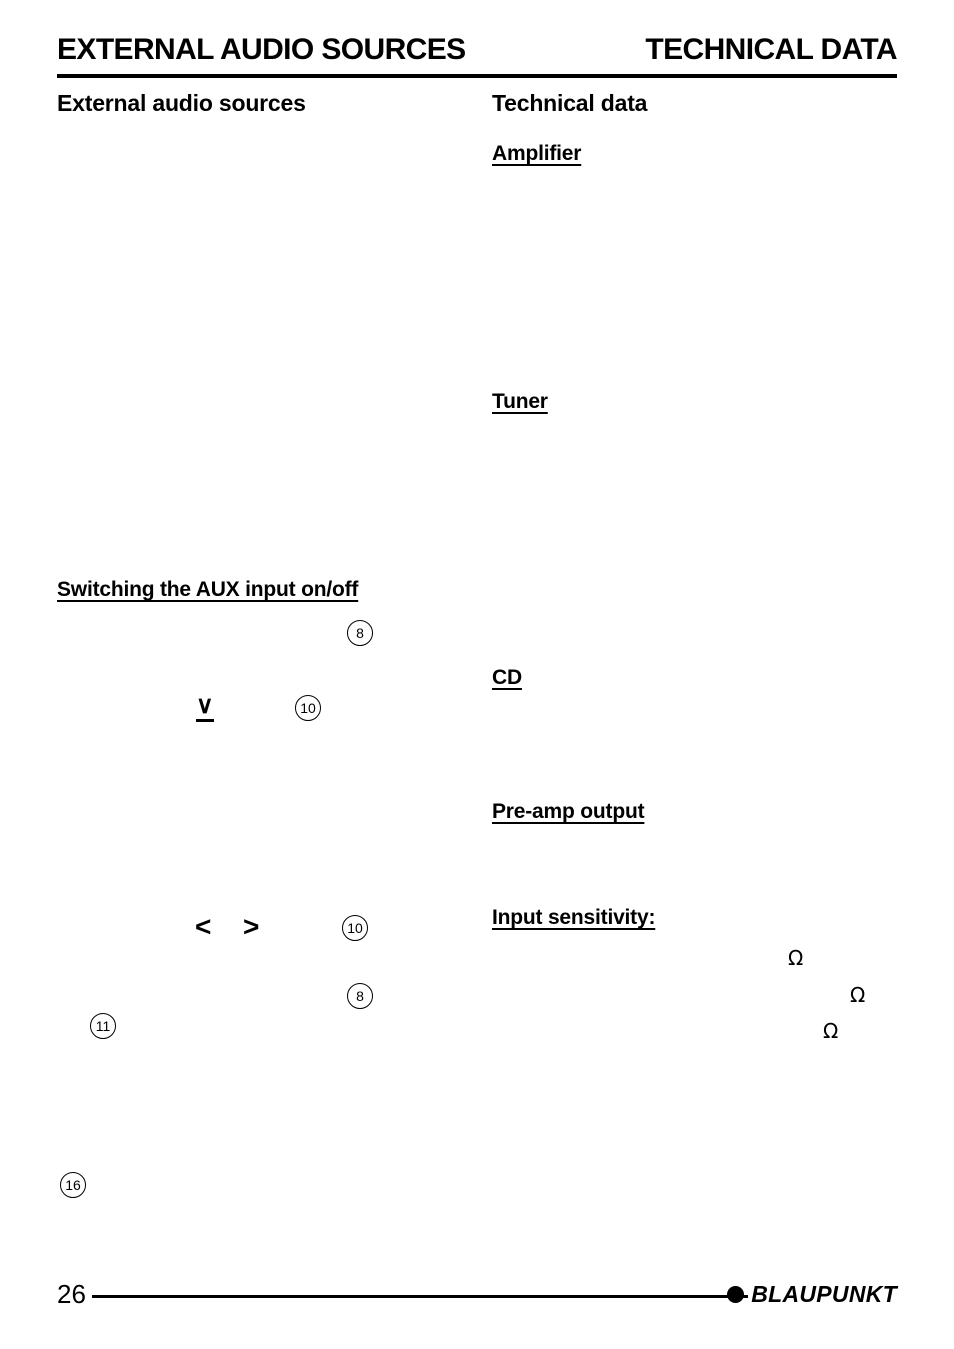  Describe the element at coordinates (73, 1185) in the screenshot. I see `callout-number-16: 16` at that location.